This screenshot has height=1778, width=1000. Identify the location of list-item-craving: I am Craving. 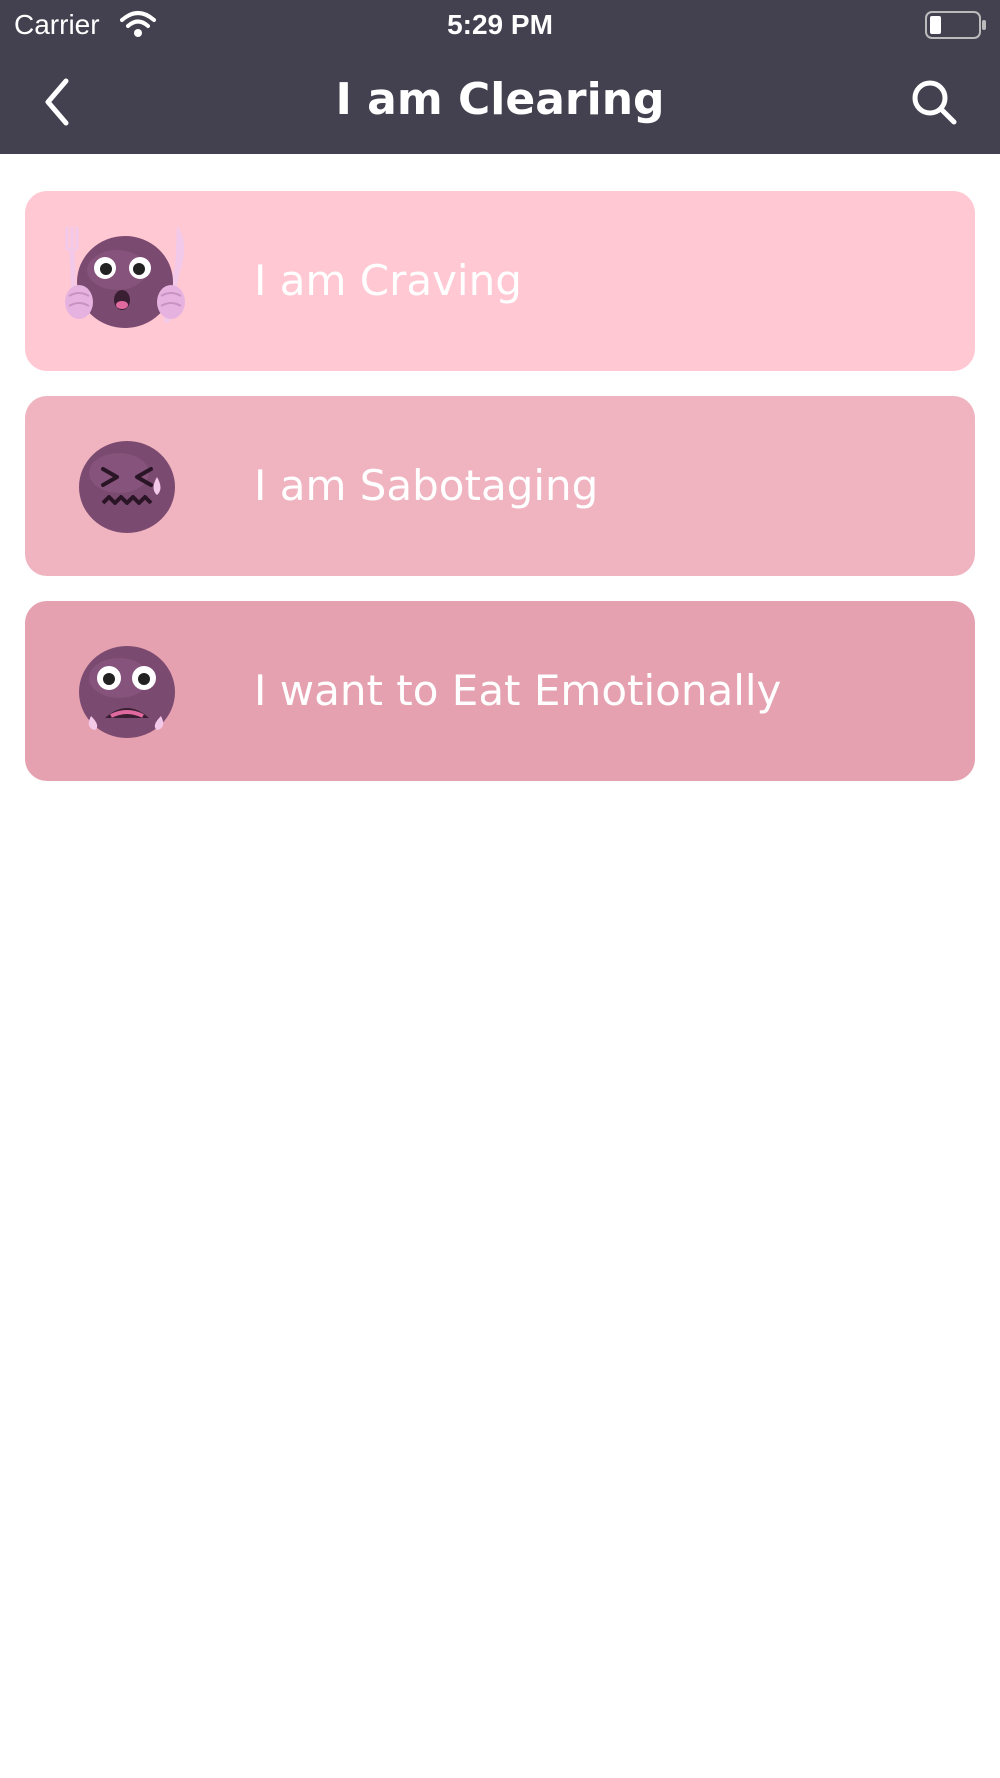
(500, 281).